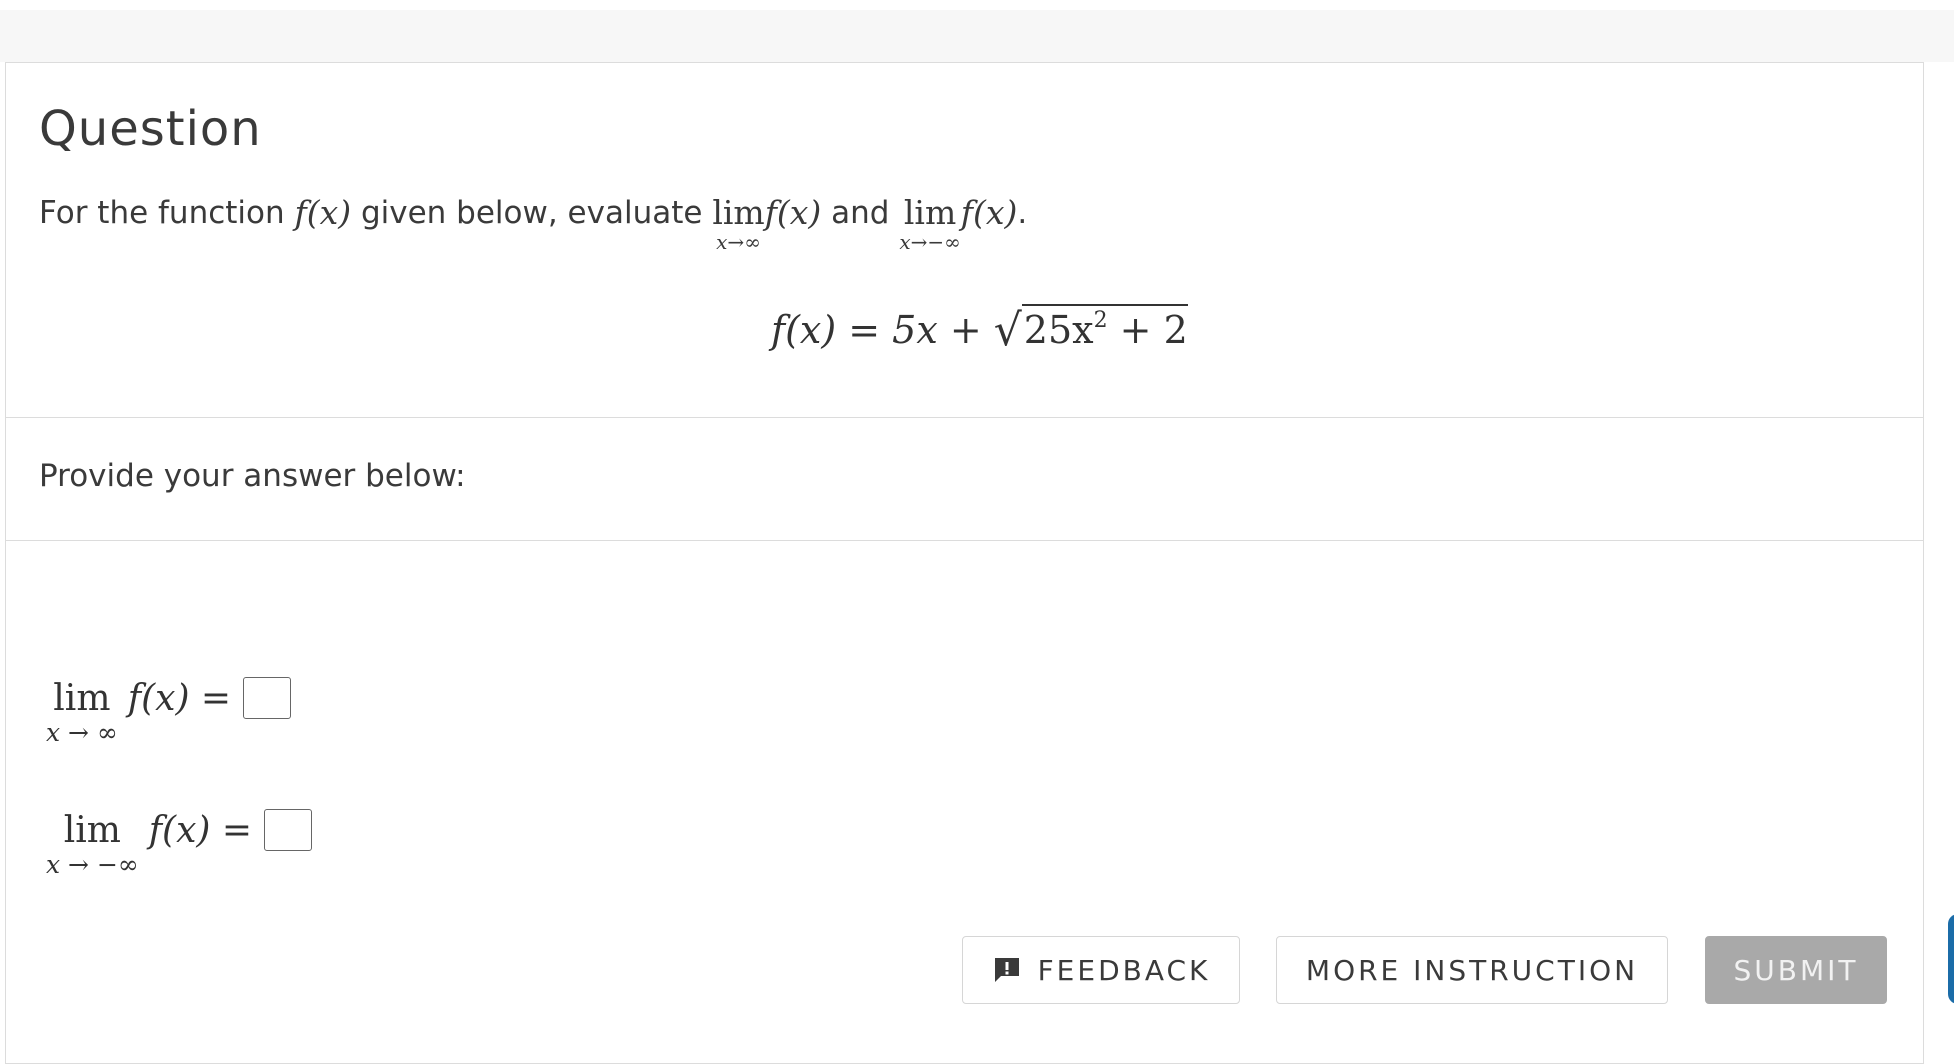 This screenshot has height=1064, width=1954. Describe the element at coordinates (1100, 320) in the screenshot. I see `exponent: 2` at that location.